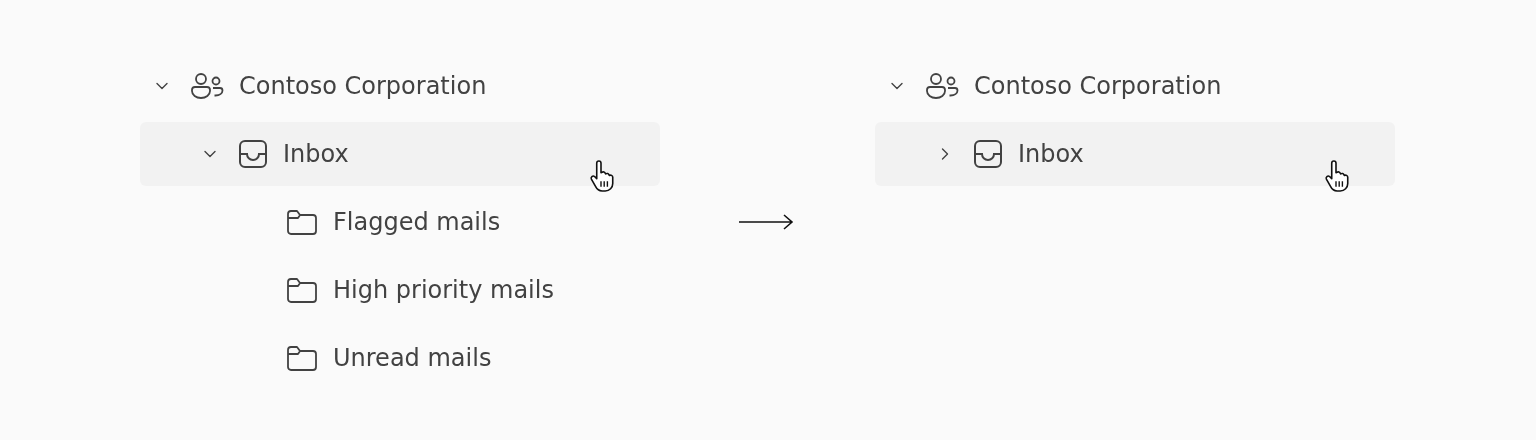  I want to click on tree-item: Flagged mails, so click(400, 222).